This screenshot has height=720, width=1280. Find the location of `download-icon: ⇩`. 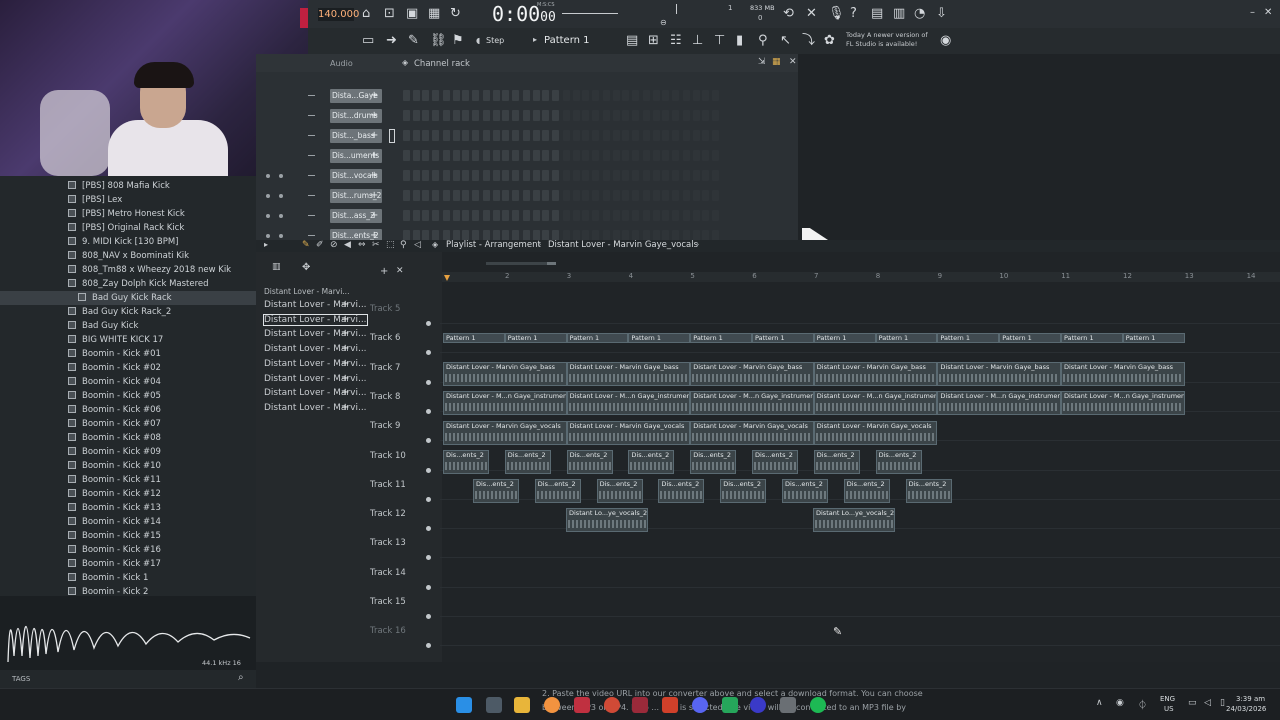

download-icon: ⇩ is located at coordinates (941, 14).